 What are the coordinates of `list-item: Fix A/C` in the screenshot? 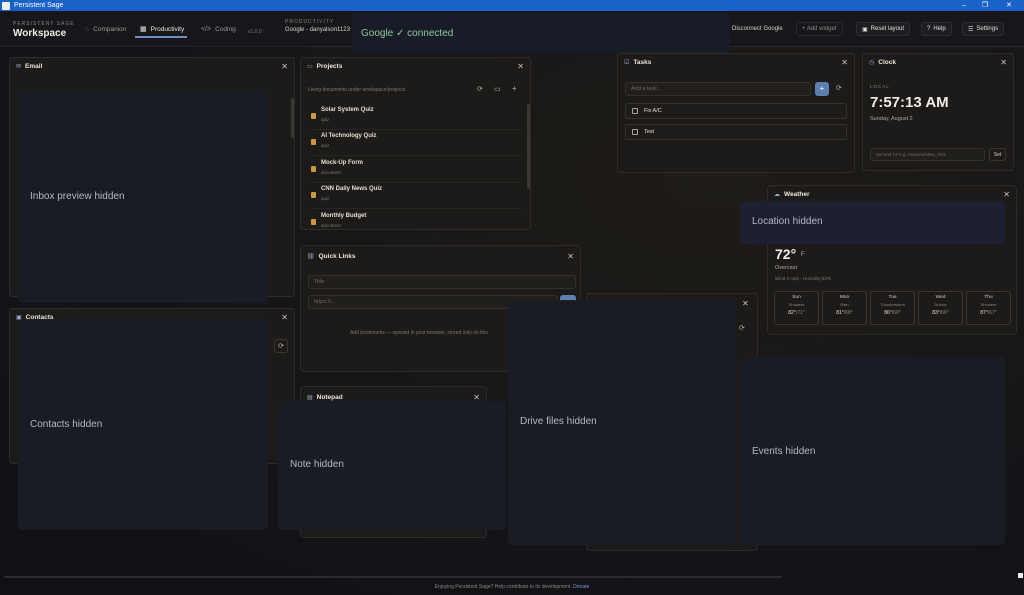 It's located at (736, 111).